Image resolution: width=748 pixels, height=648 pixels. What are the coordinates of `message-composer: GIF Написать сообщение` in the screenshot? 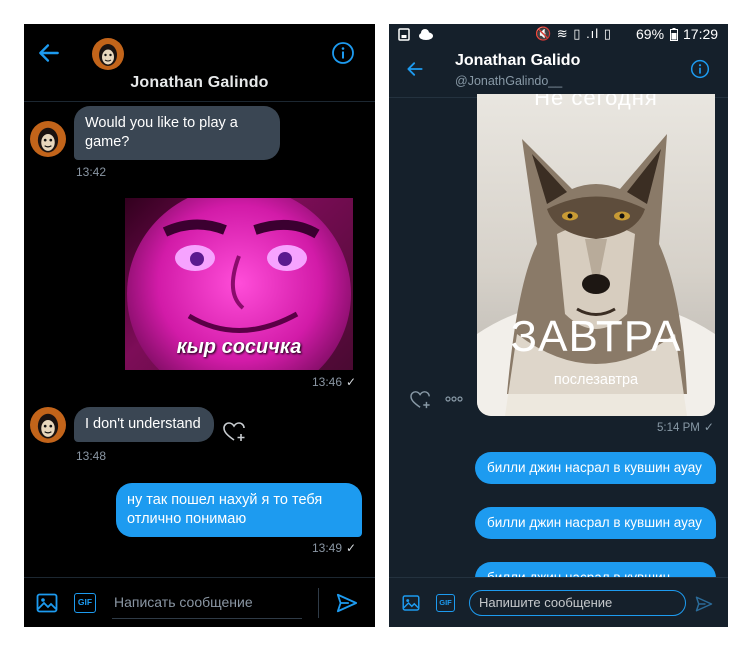 It's located at (199, 602).